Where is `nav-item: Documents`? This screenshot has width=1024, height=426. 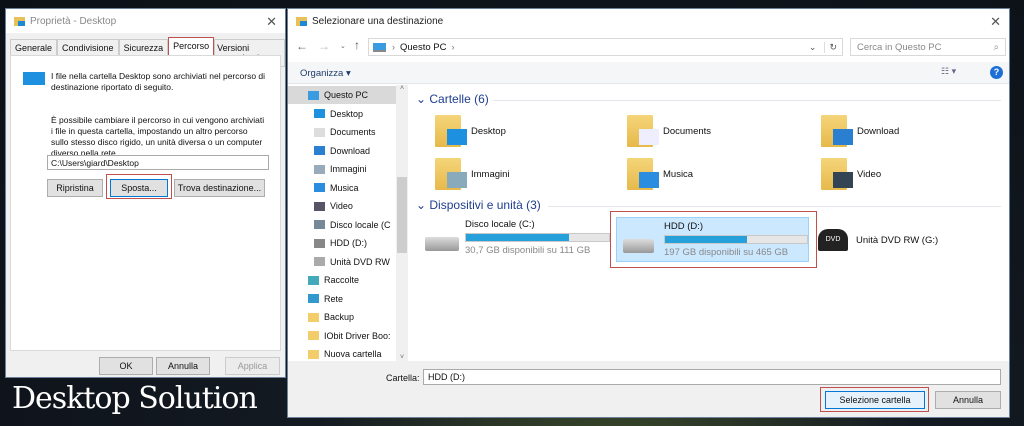
nav-item: Documents is located at coordinates (342, 132).